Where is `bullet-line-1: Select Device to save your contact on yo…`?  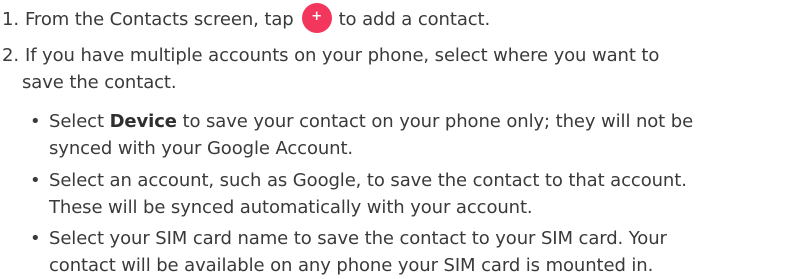
bullet-line-1: Select Device to save your contact on yo… is located at coordinates (371, 121).